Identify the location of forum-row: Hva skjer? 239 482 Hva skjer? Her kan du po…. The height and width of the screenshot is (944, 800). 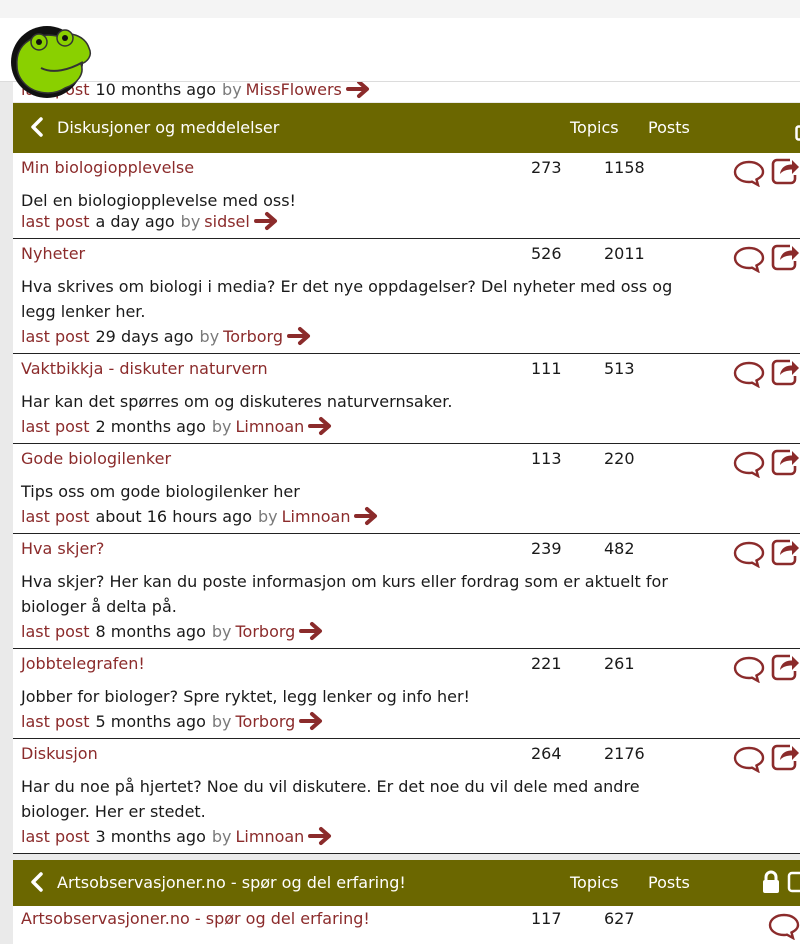
(406, 591).